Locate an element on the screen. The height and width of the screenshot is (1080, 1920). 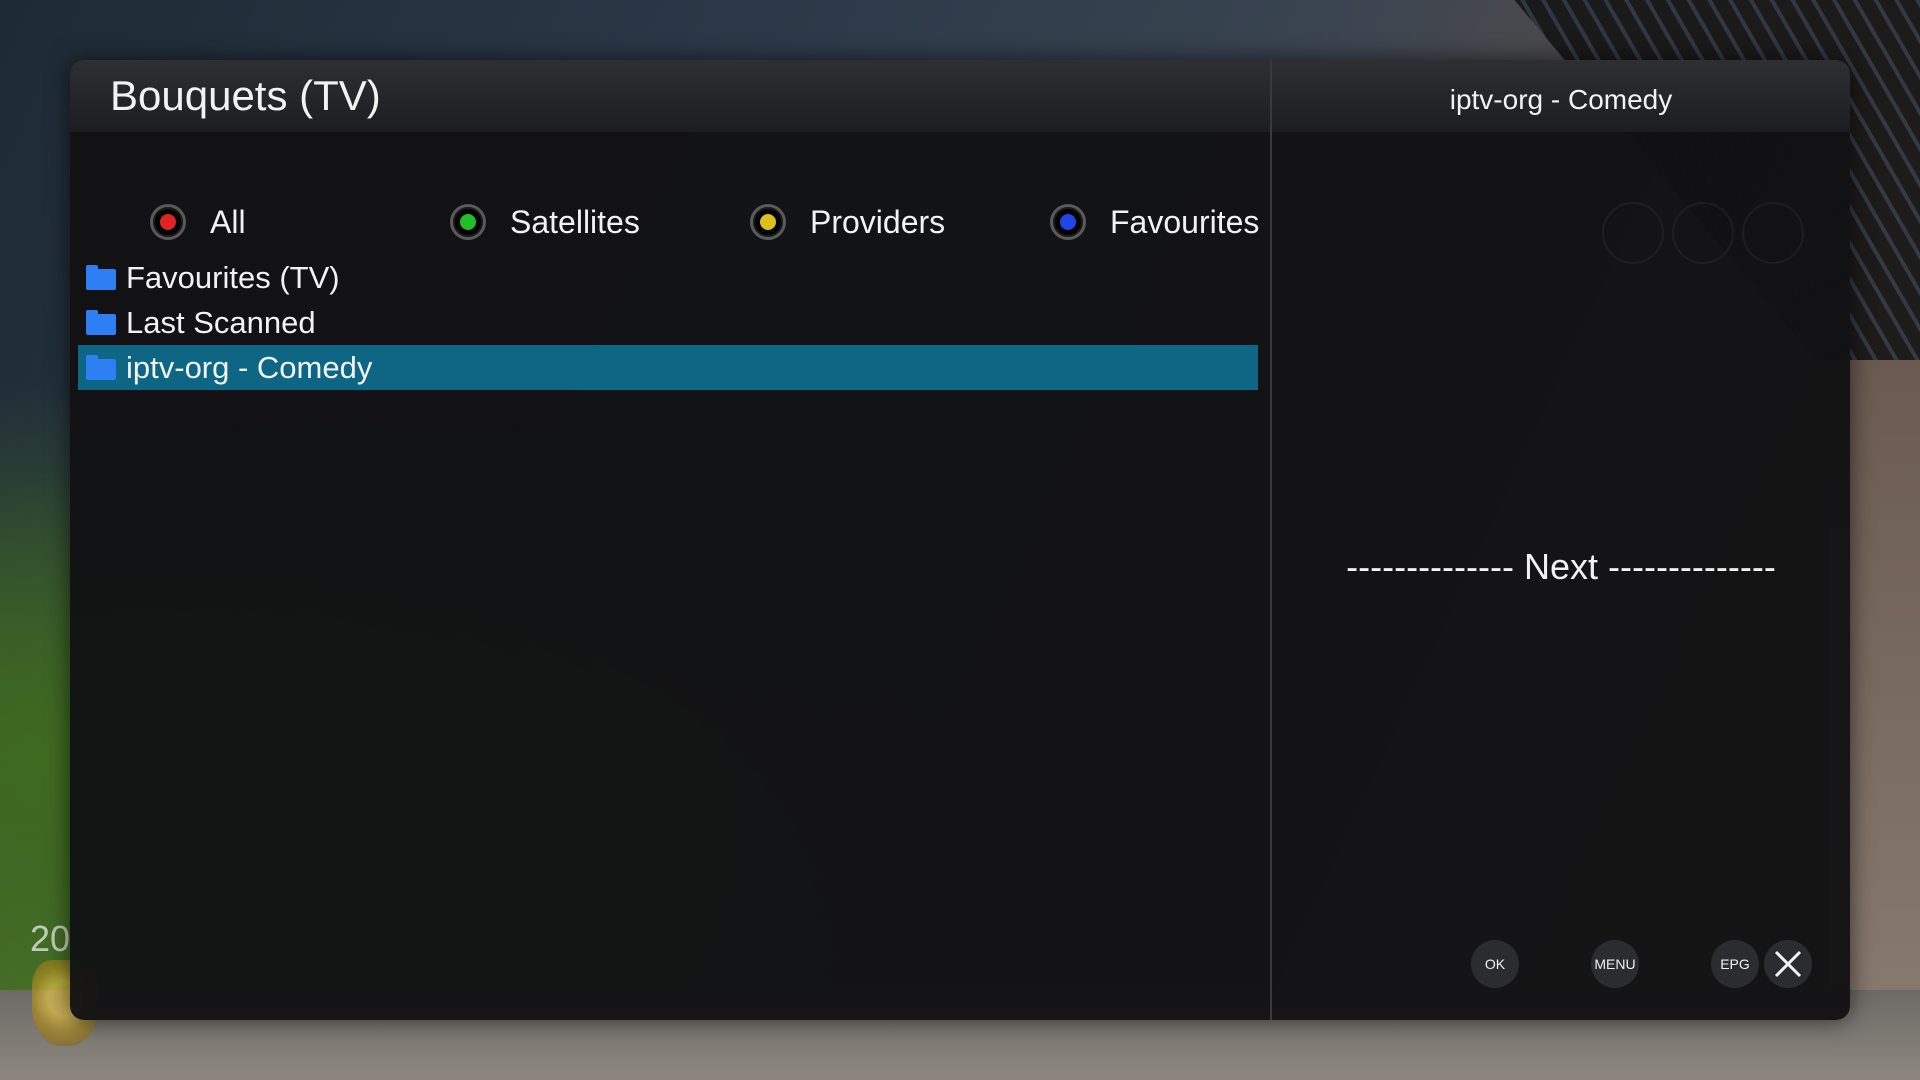
menu-button: MENU is located at coordinates (1615, 964).